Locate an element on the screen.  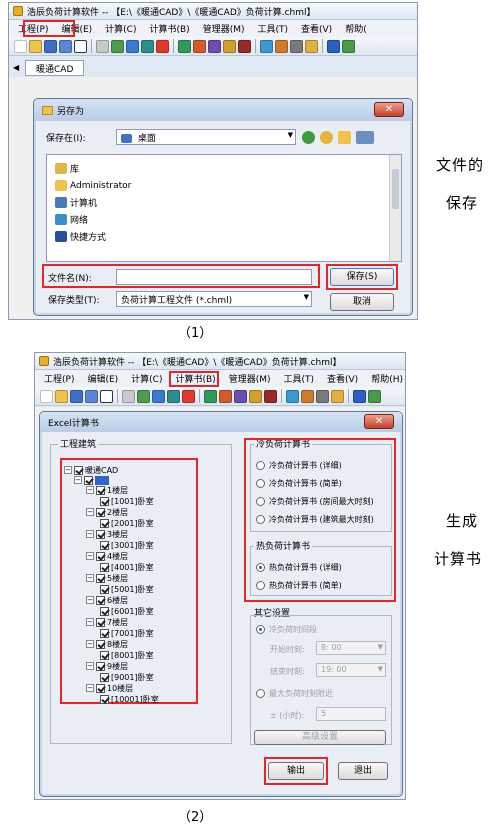
list-item: 库 is located at coordinates (224, 168).